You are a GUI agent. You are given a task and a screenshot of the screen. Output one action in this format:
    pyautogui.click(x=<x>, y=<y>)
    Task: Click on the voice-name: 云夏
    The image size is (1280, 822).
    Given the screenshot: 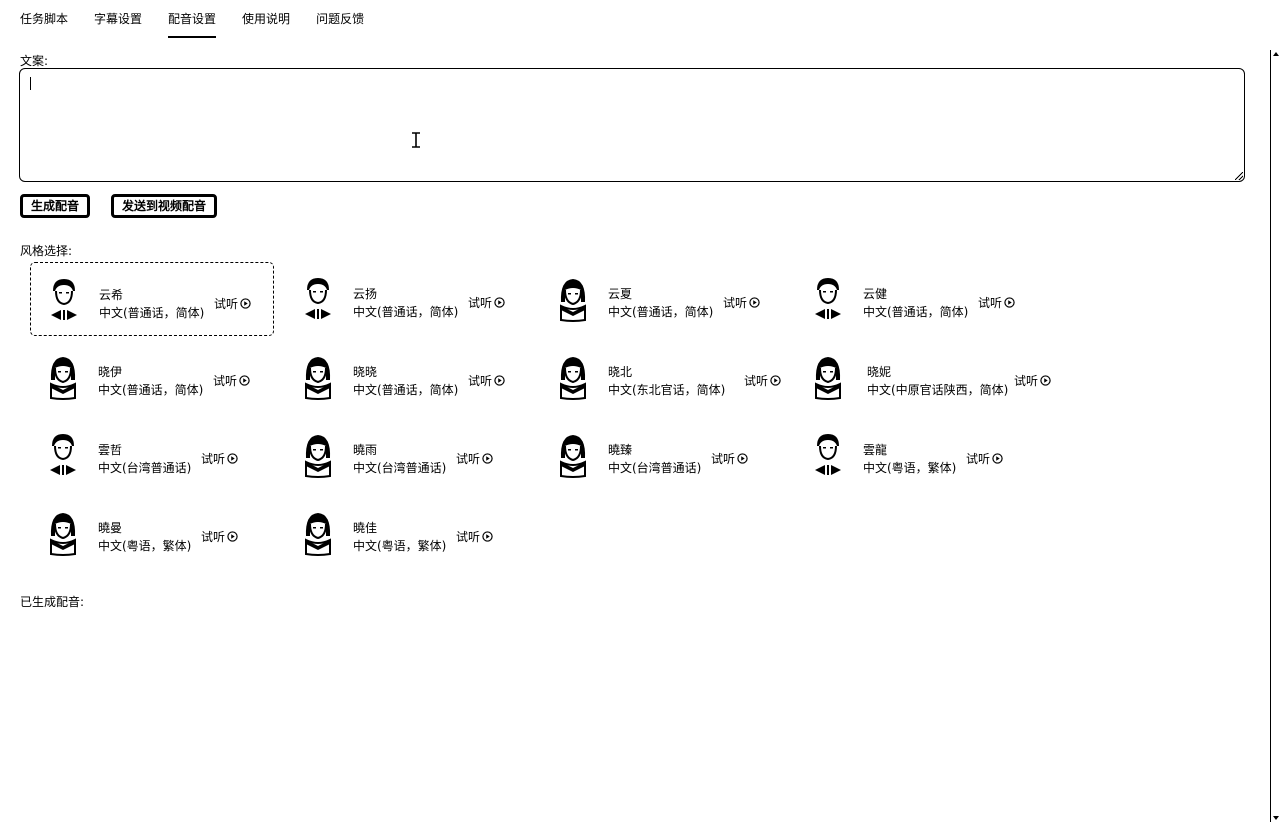 What is the action you would take?
    pyautogui.click(x=620, y=294)
    